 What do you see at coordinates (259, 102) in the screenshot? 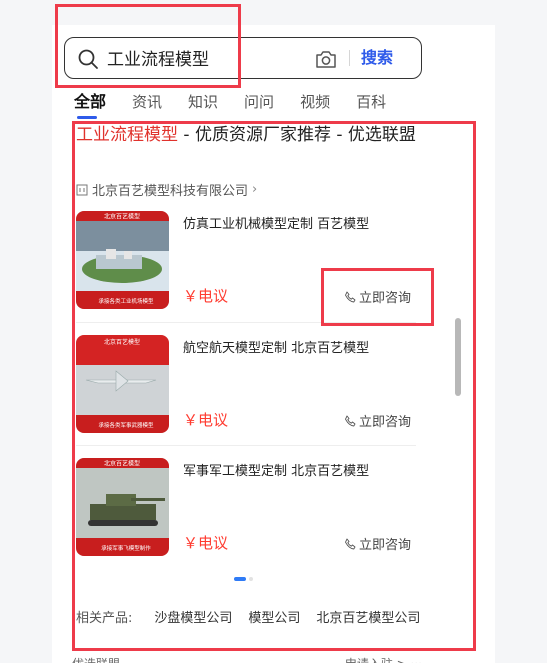
I see `tab-qa: 问问` at bounding box center [259, 102].